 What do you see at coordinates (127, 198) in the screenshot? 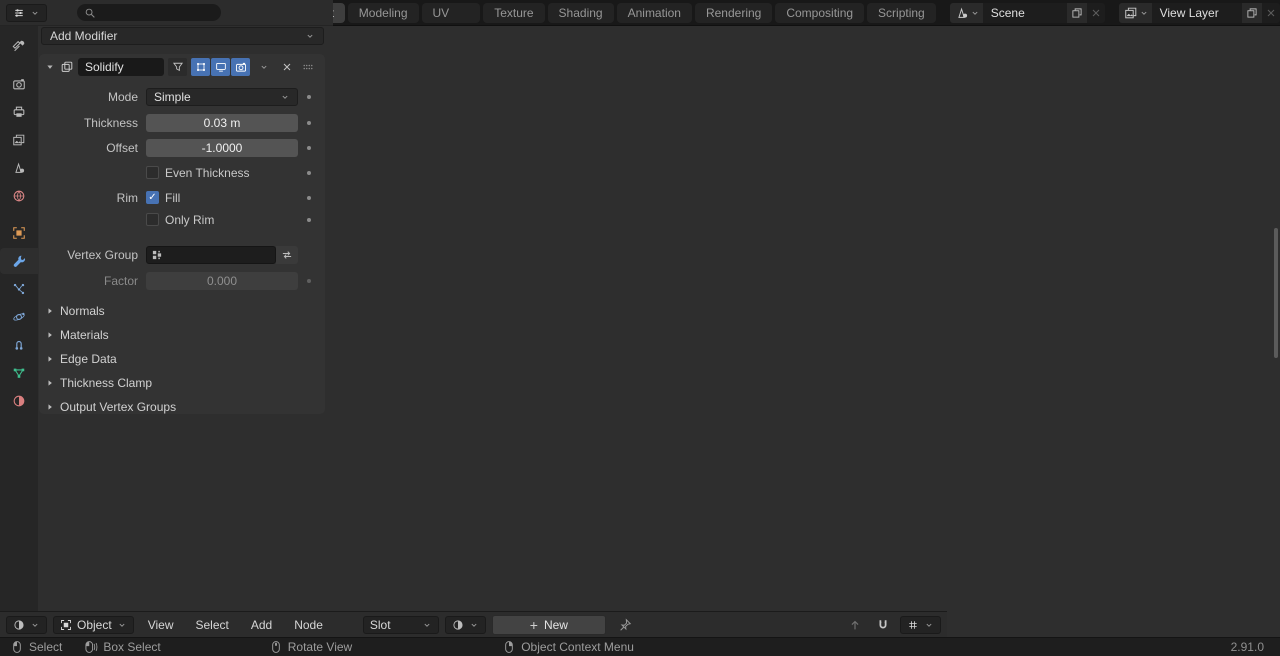
I see `rim-label: Rim` at bounding box center [127, 198].